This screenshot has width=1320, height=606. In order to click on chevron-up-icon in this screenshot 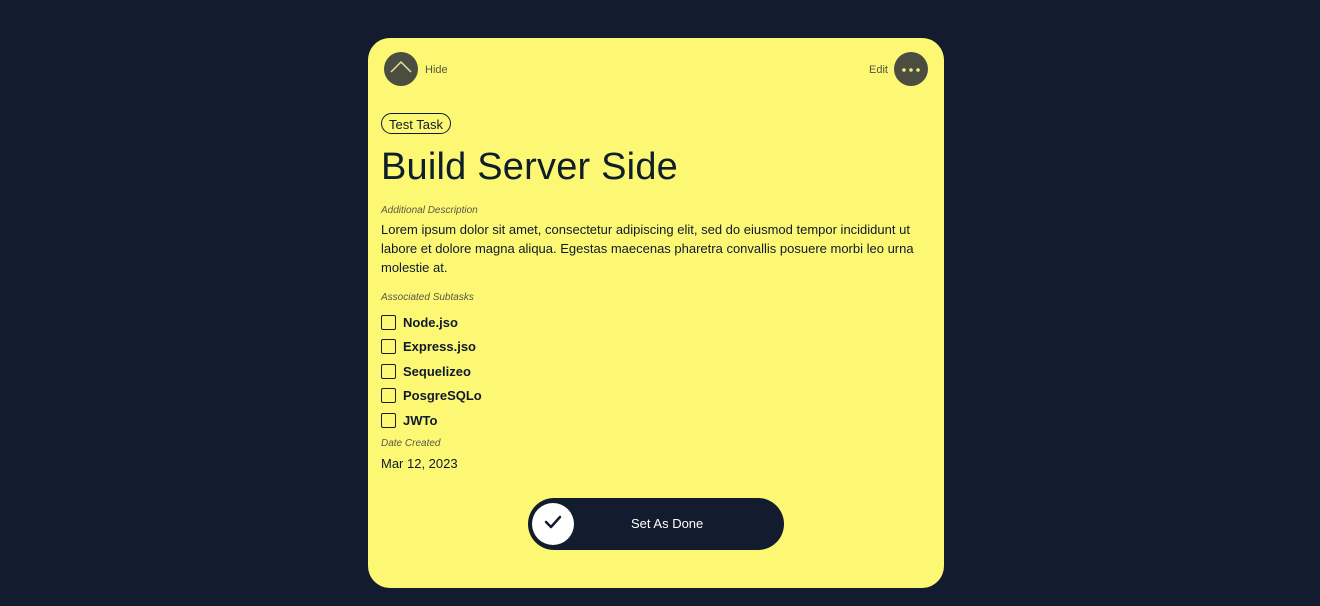, I will do `click(401, 69)`.